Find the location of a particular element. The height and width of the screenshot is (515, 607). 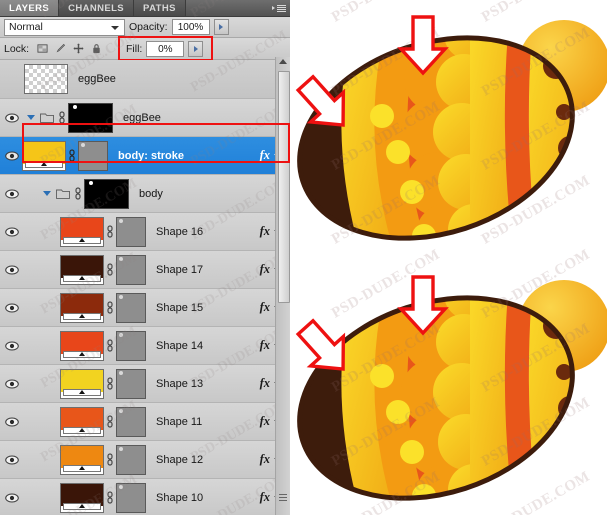

opacity-stepper is located at coordinates (221, 27).